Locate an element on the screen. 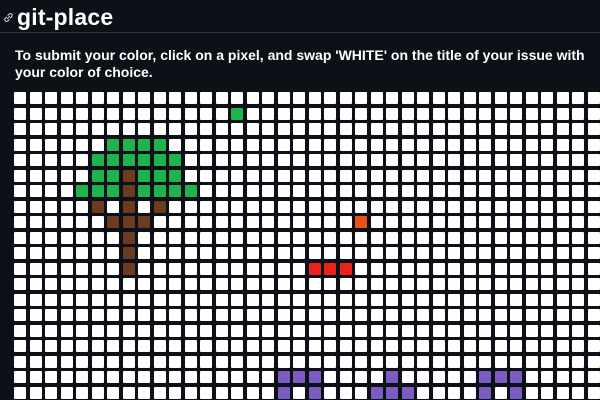 This screenshot has width=600, height=400. link-icon is located at coordinates (8, 17).